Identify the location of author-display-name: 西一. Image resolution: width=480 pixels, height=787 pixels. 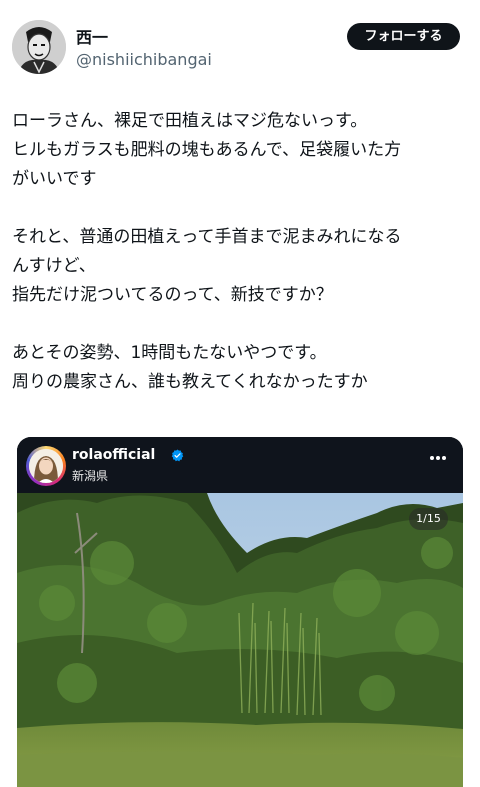
(92, 36).